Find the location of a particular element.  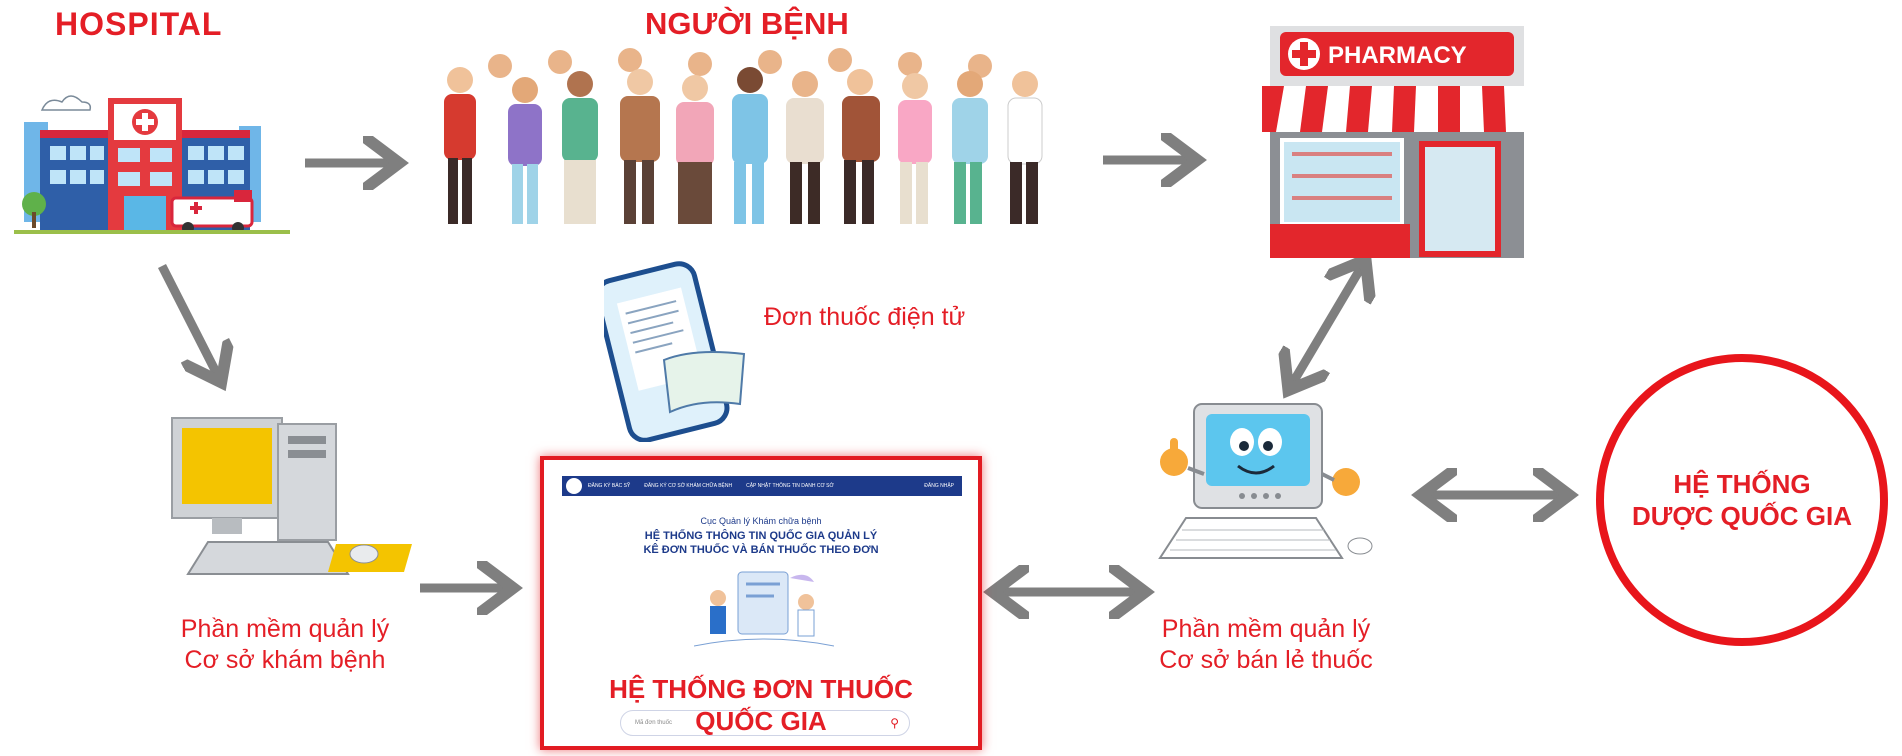

retail-computer-mascot-illustration is located at coordinates (1265, 481).